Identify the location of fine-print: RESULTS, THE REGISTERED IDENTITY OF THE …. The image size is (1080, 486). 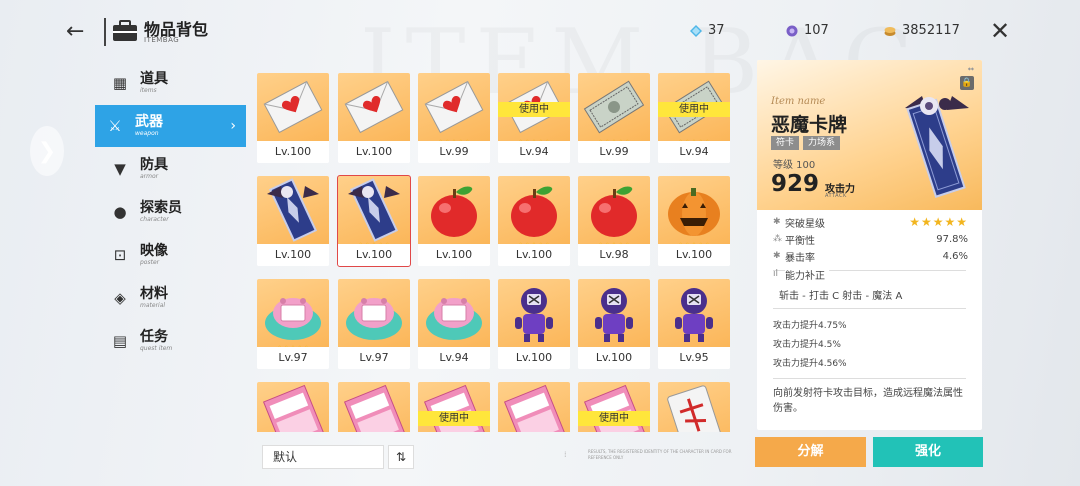
(660, 454).